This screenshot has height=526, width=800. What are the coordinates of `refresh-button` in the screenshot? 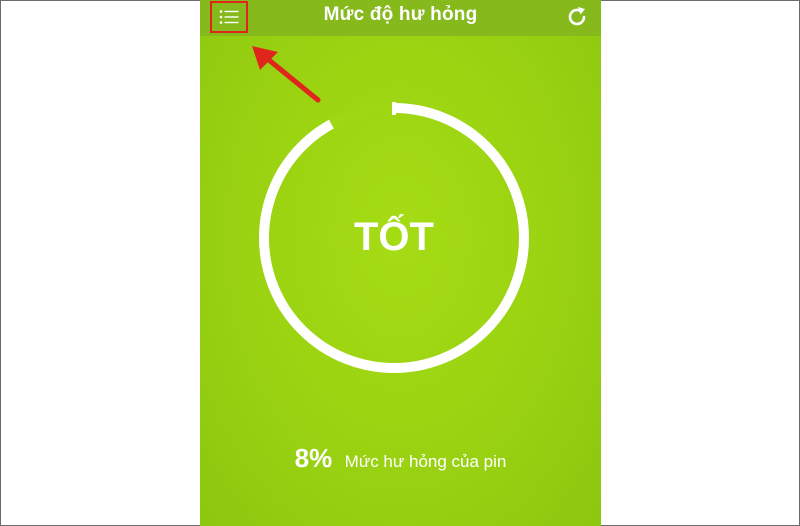 It's located at (577, 17).